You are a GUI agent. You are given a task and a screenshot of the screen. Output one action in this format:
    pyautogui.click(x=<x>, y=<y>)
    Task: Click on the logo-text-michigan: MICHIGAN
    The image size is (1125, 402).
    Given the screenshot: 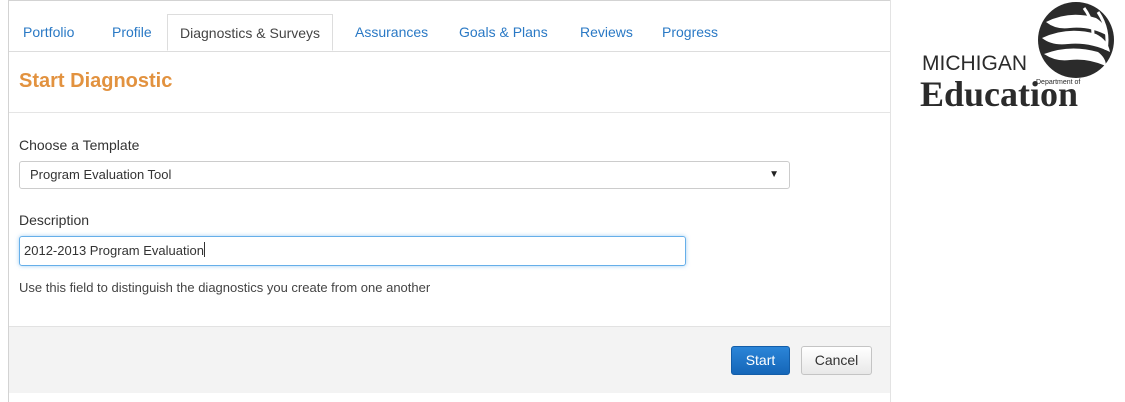 What is the action you would take?
    pyautogui.click(x=974, y=63)
    